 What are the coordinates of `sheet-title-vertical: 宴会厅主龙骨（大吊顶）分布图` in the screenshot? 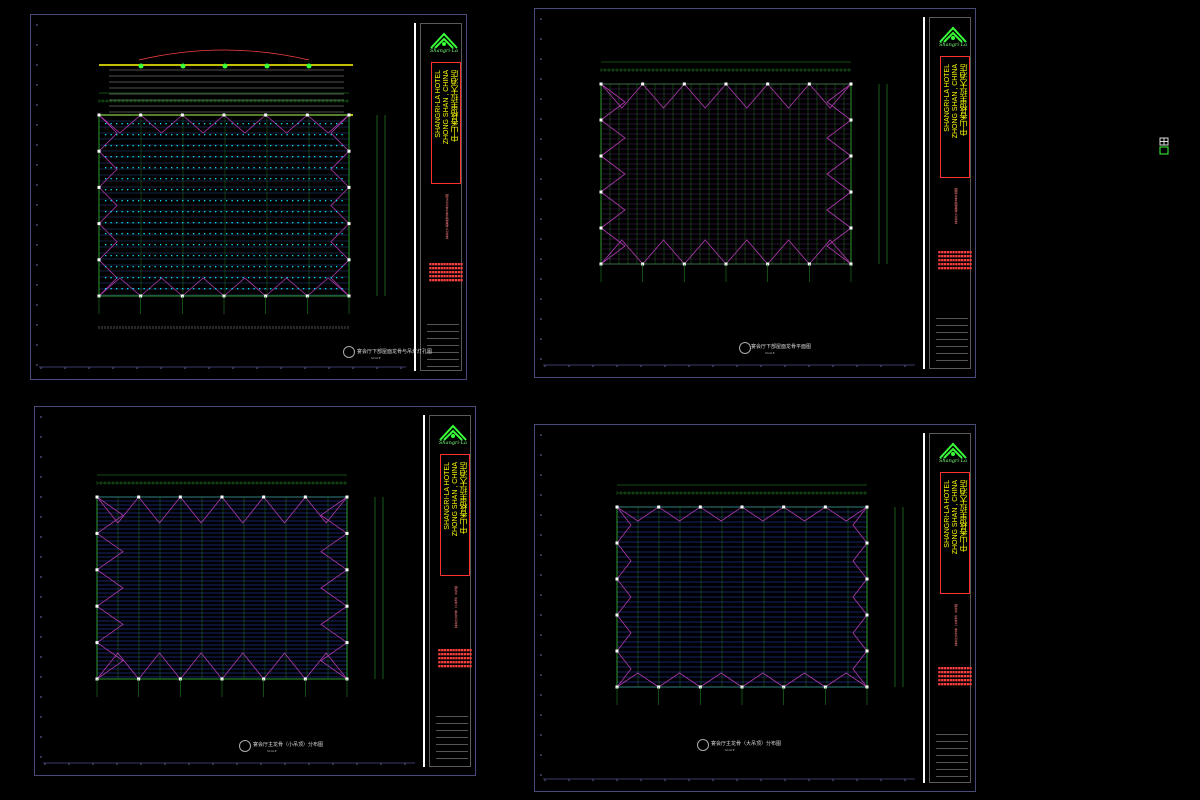 It's located at (956, 625).